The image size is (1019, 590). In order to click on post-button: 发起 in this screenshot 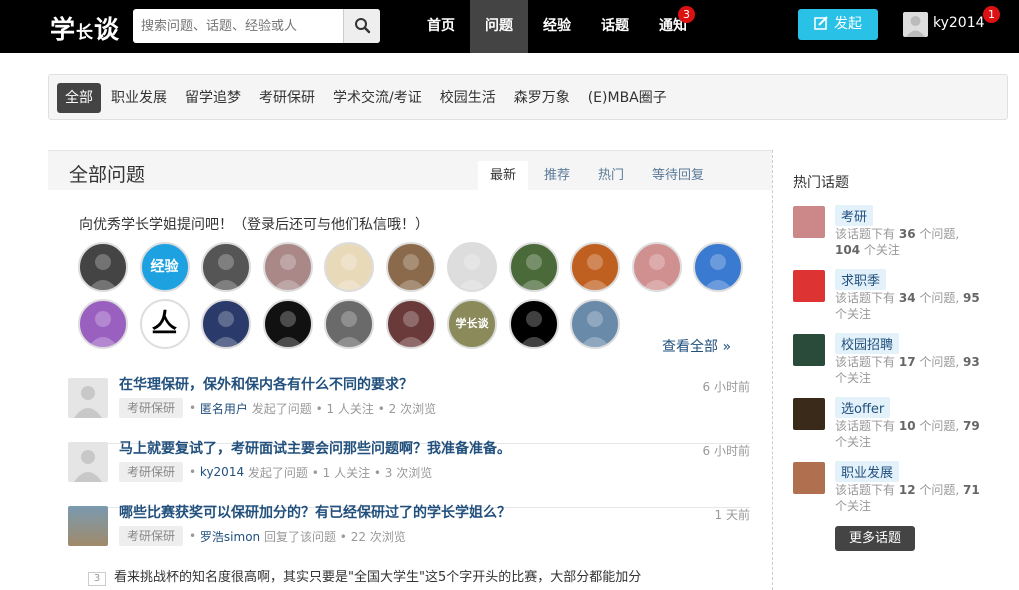, I will do `click(838, 24)`.